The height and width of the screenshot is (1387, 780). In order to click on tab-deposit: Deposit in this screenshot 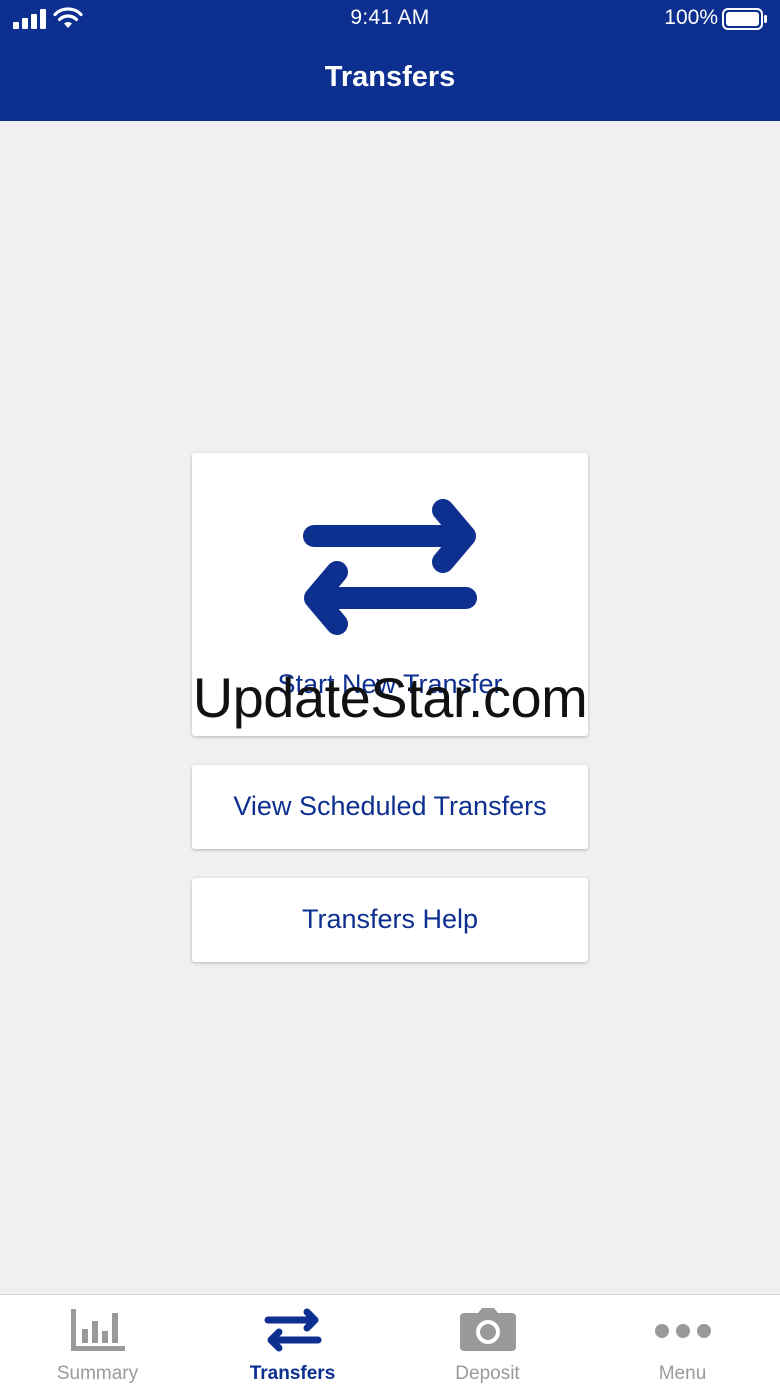, I will do `click(487, 1341)`.